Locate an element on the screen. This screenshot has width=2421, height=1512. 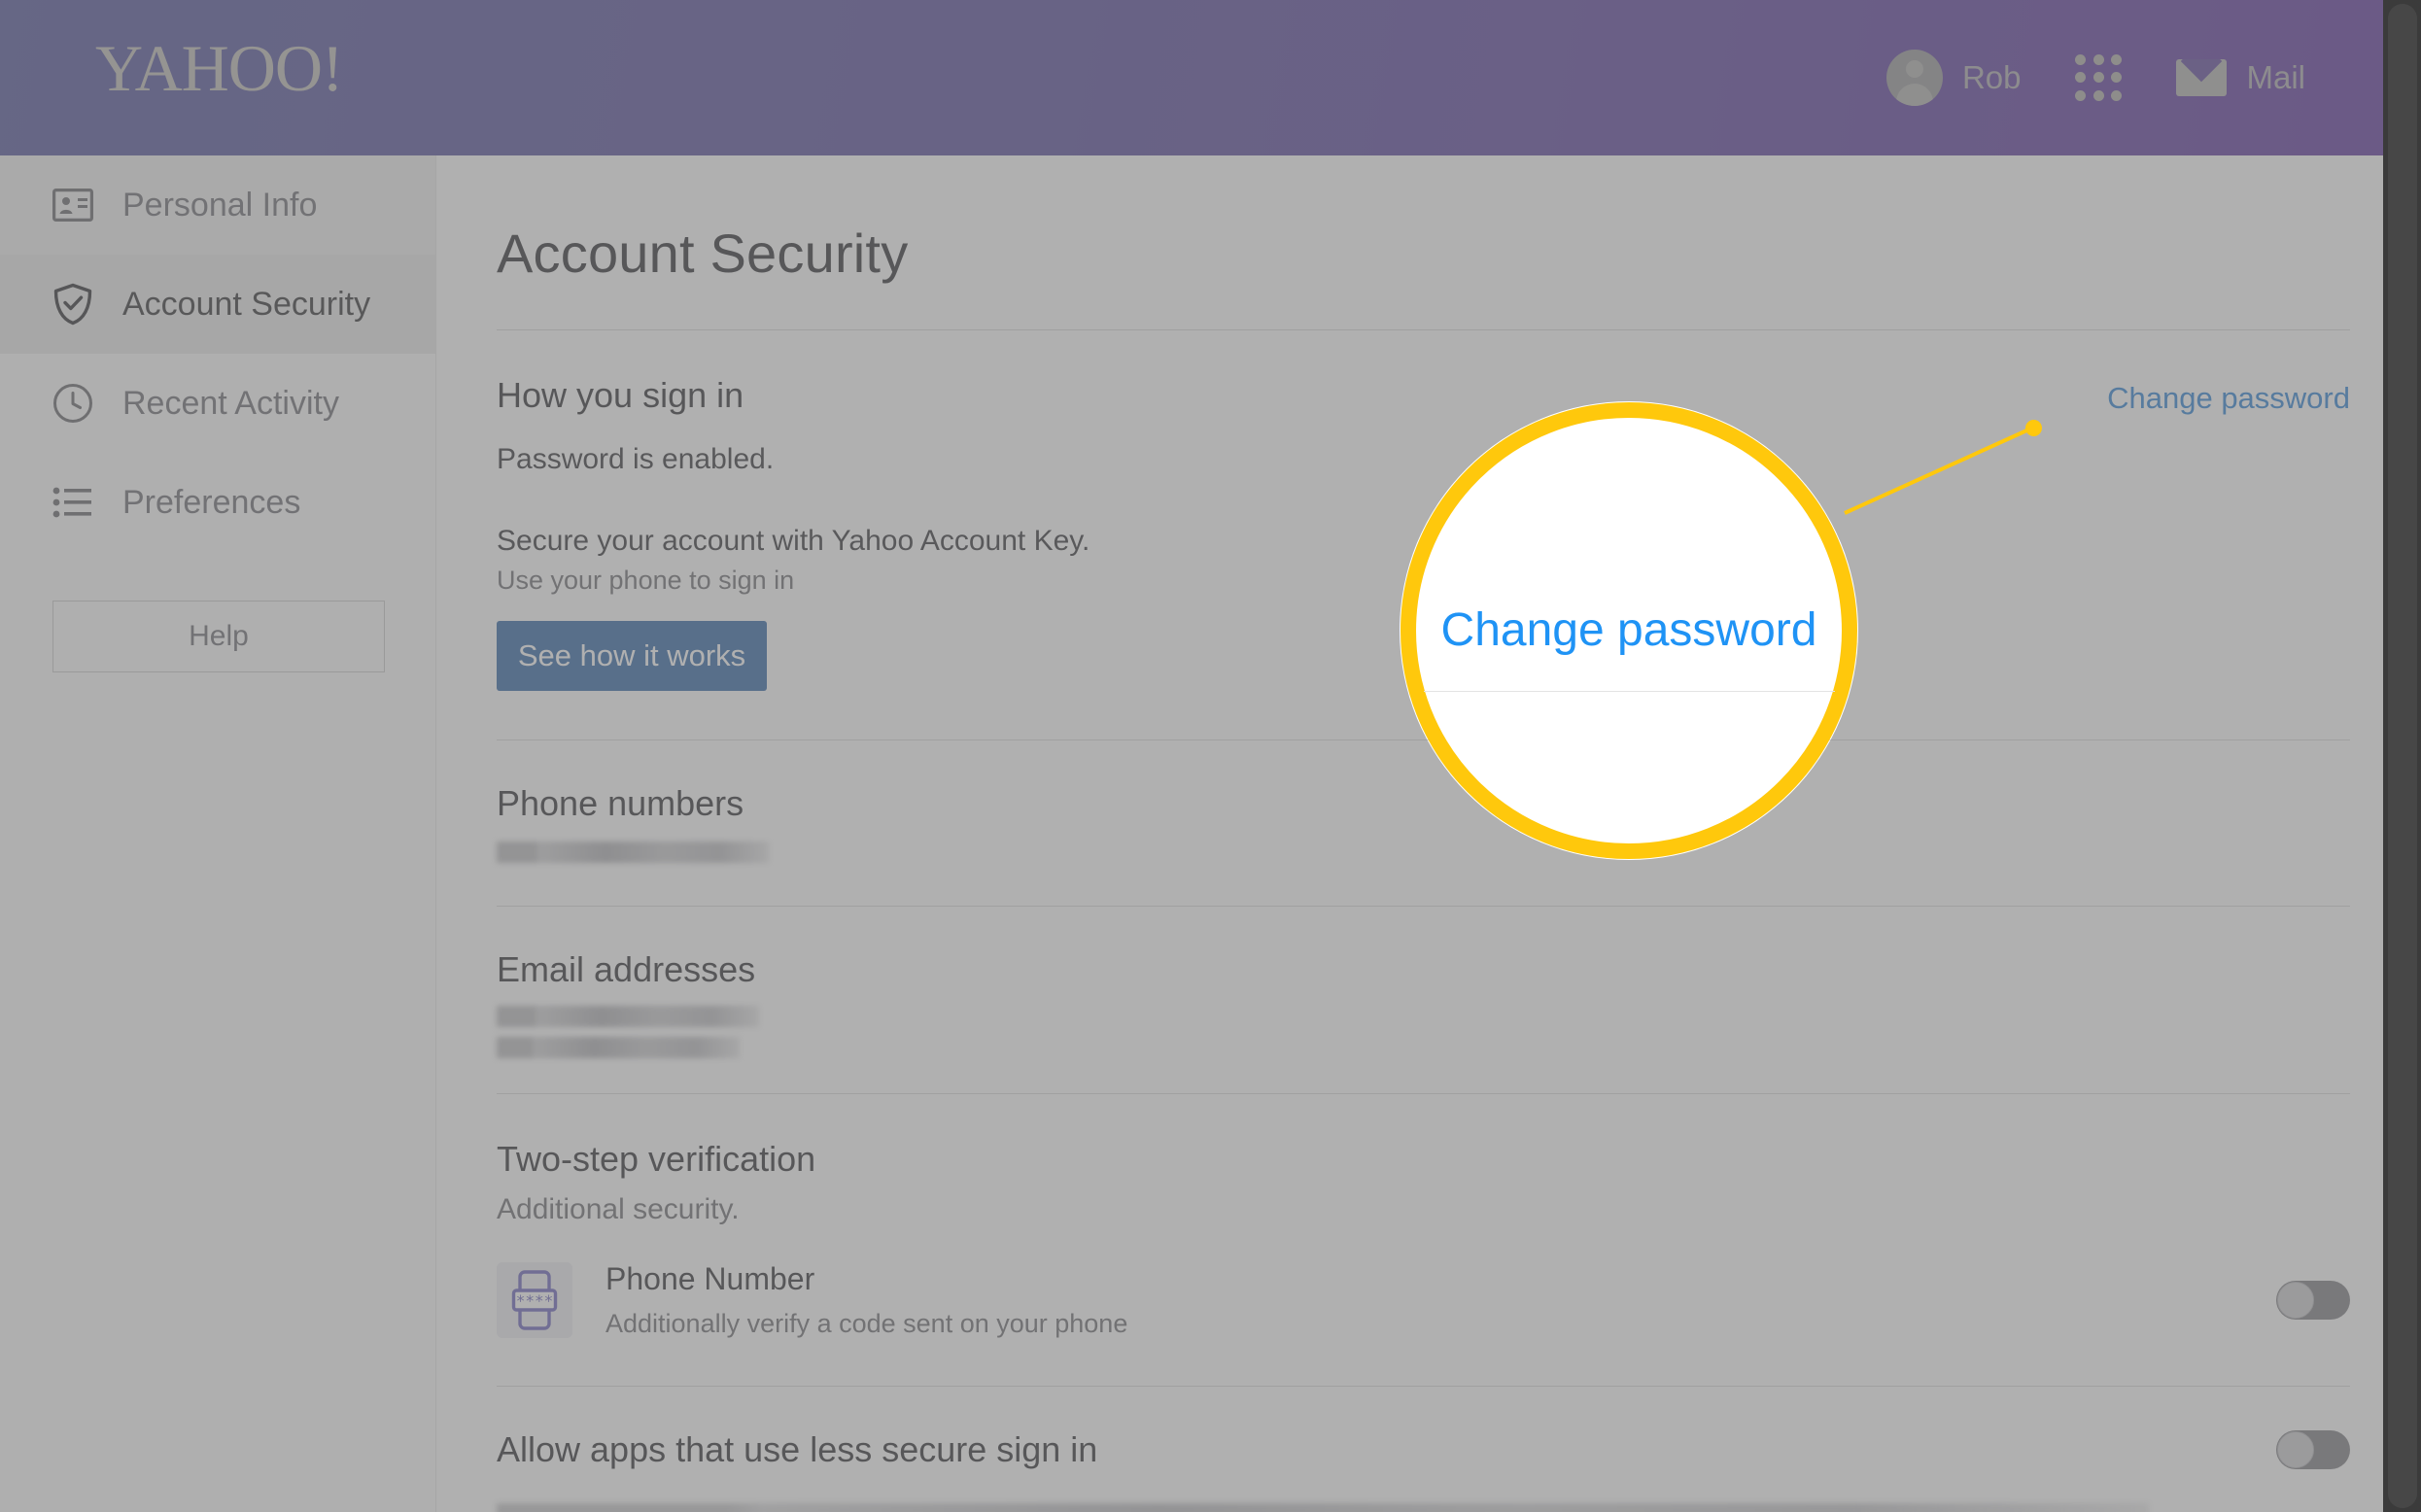
section-email-addresses: Email addresses is located at coordinates (1440, 1000).